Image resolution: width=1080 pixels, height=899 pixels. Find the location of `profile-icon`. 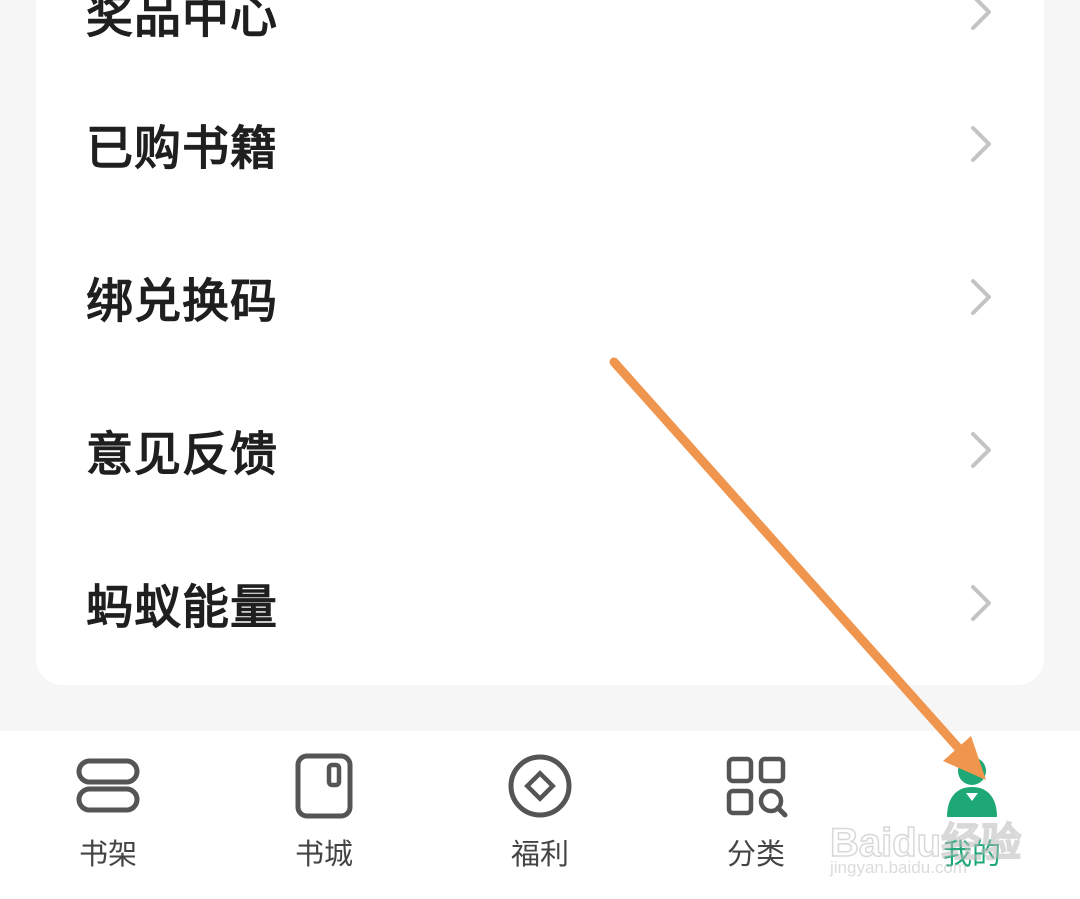

profile-icon is located at coordinates (972, 787).